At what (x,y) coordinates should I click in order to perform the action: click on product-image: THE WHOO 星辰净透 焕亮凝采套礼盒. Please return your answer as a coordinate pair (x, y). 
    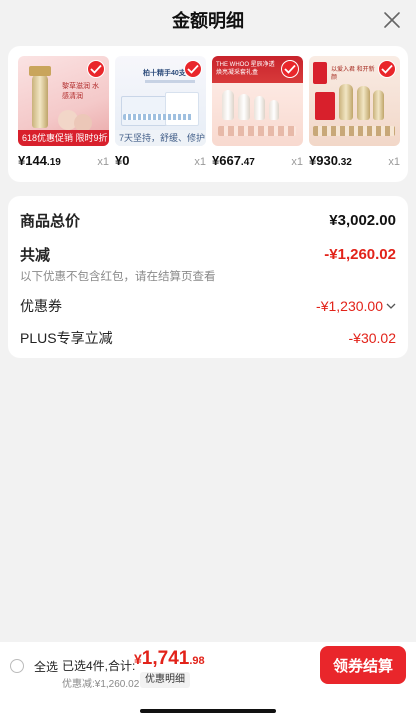
    Looking at the image, I should click on (257, 101).